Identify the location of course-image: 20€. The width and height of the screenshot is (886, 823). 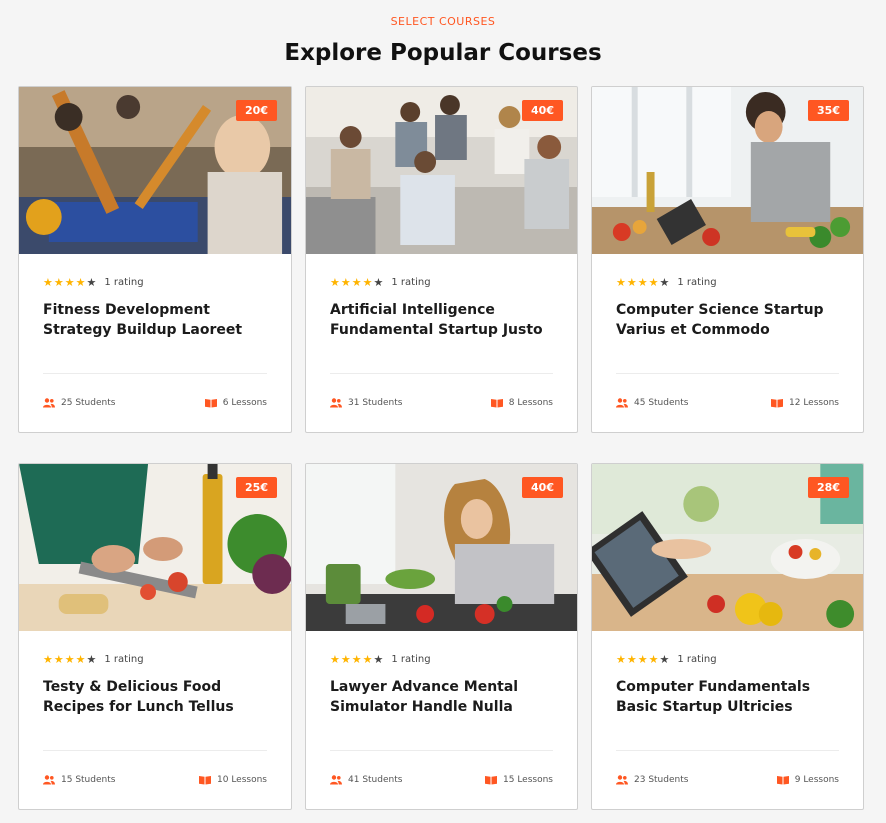
(155, 170).